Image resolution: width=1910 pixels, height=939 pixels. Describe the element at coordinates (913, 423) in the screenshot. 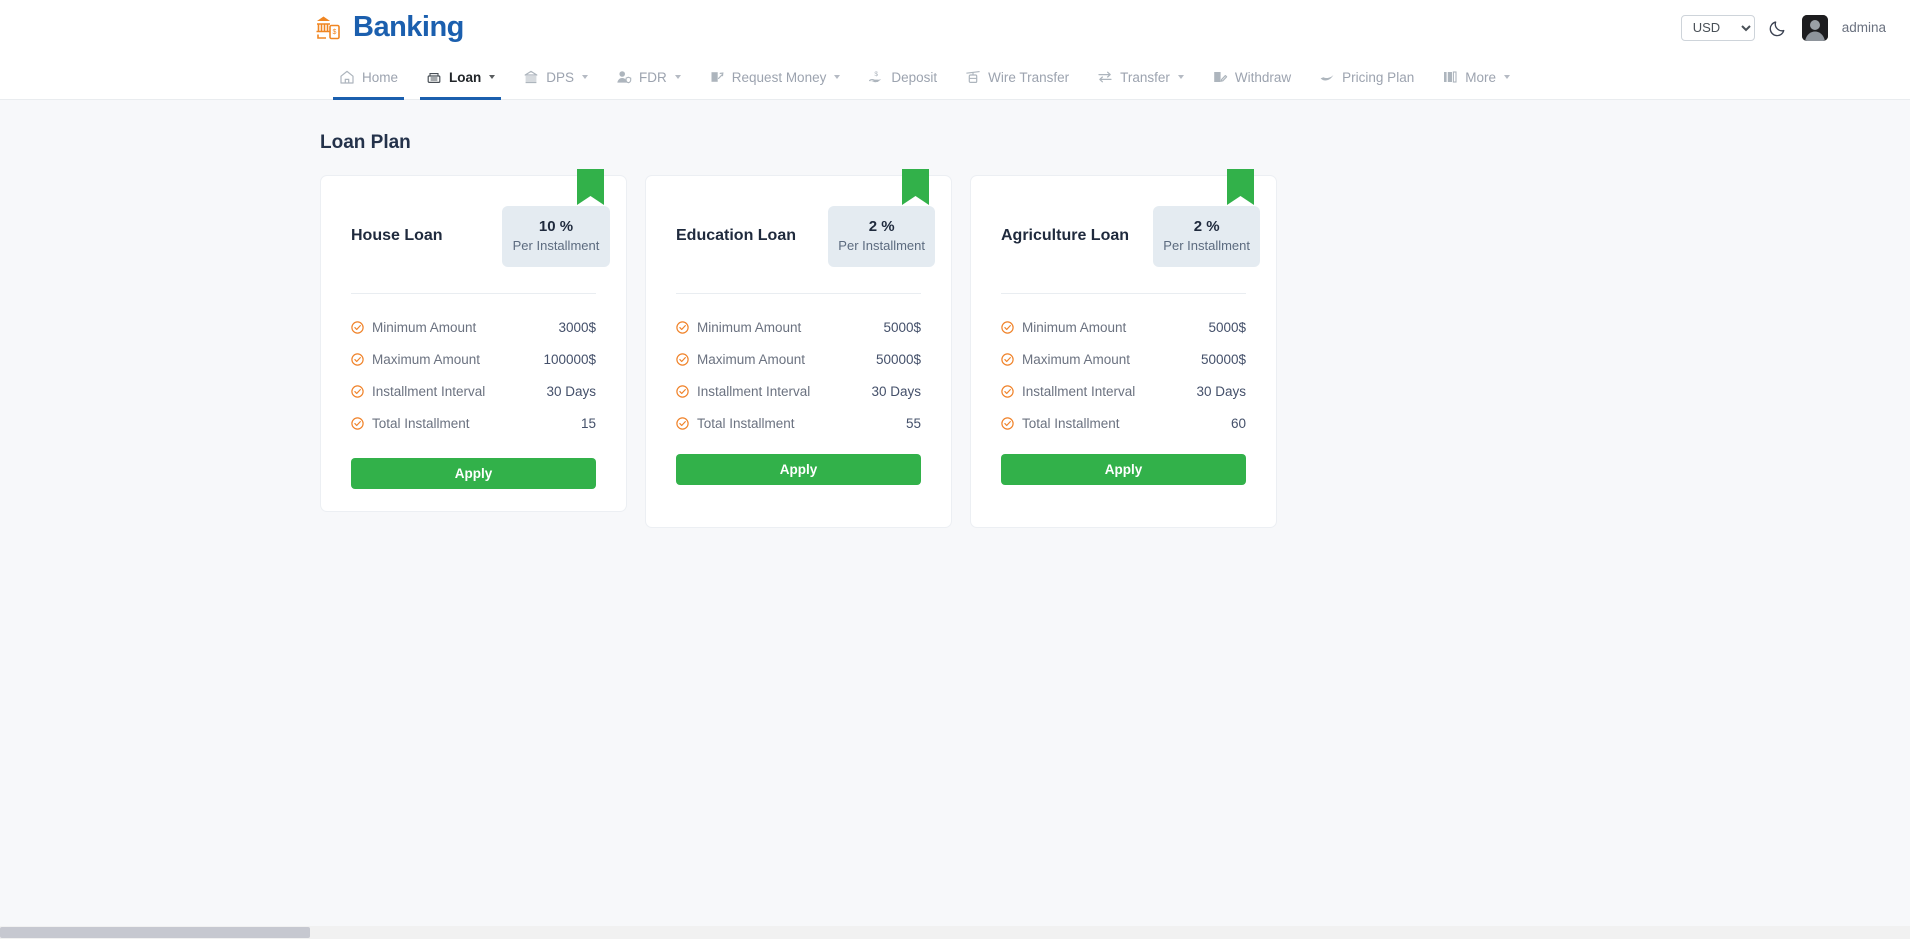

I see `feature-value: 55` at that location.